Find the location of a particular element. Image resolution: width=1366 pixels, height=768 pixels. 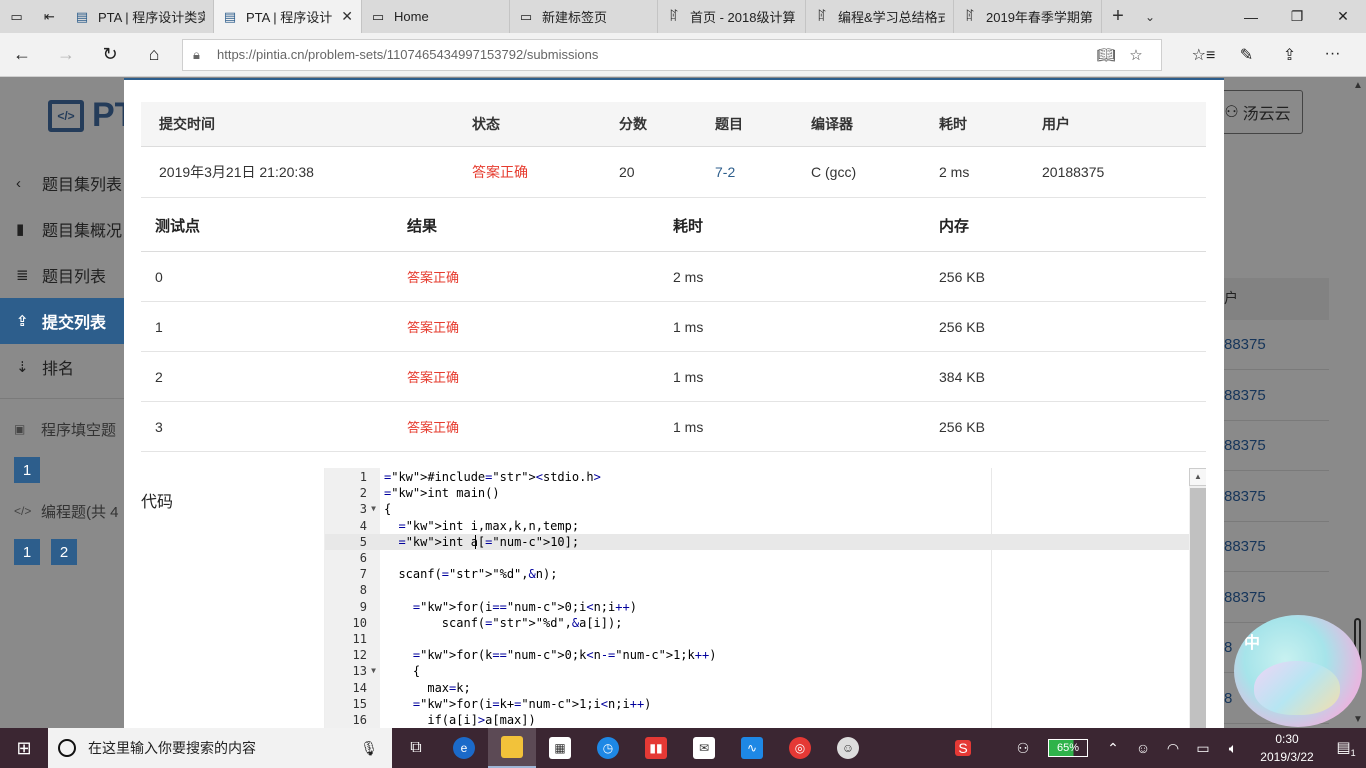

volume-icon: 🔈︎ is located at coordinates (1233, 748).